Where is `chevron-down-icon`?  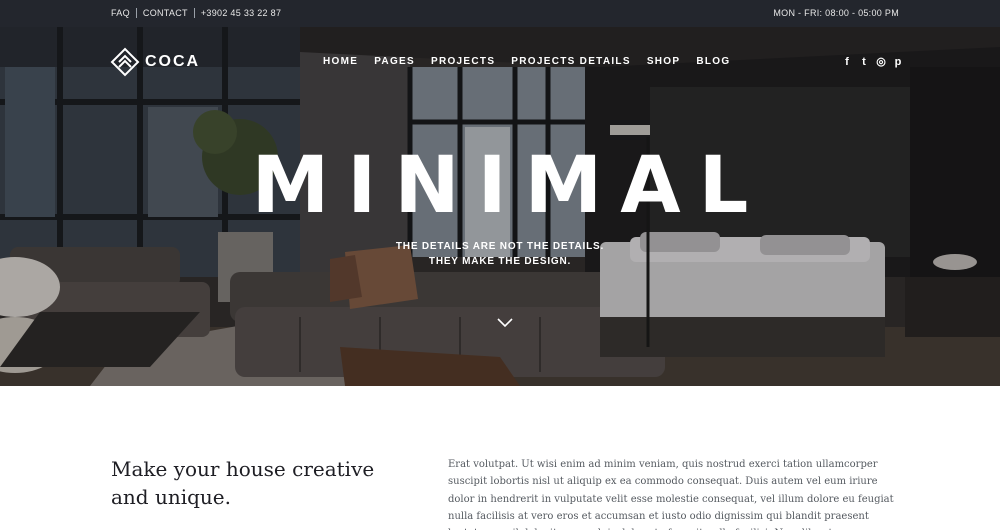 chevron-down-icon is located at coordinates (505, 322).